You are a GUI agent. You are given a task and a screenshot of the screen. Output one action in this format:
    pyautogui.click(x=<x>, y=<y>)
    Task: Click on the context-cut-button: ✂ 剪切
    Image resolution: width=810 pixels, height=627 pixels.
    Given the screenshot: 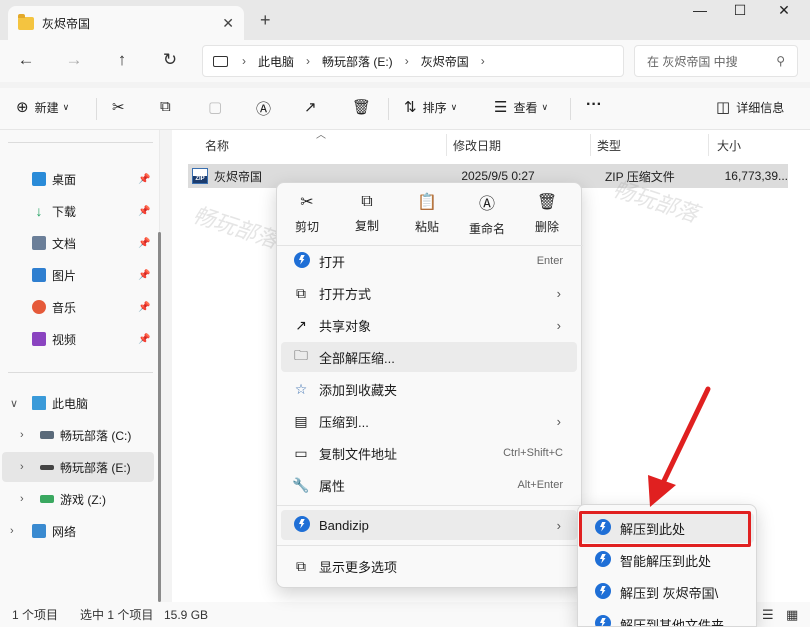 What is the action you would take?
    pyautogui.click(x=307, y=213)
    